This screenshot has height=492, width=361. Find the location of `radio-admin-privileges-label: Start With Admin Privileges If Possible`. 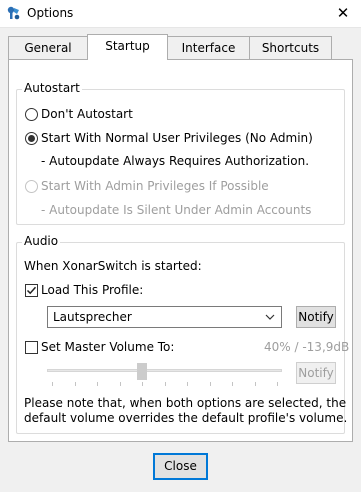

radio-admin-privileges-label: Start With Admin Privileges If Possible is located at coordinates (155, 186).